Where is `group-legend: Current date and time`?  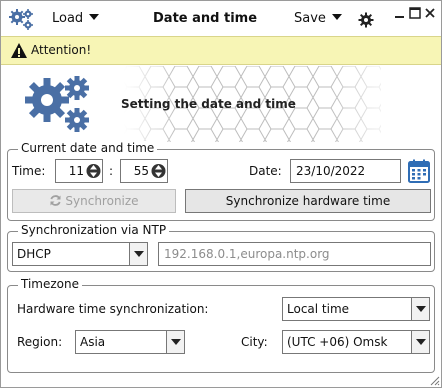
group-legend: Current date and time is located at coordinates (88, 148).